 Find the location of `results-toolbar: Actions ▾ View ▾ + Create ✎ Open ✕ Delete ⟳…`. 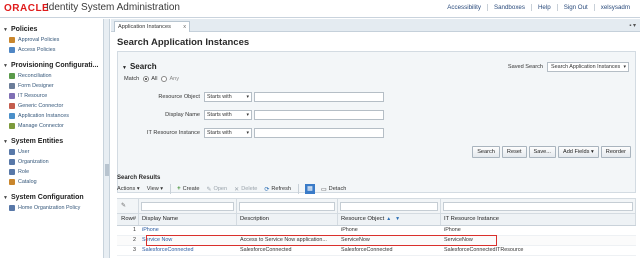

results-toolbar: Actions ▾ View ▾ + Create ✎ Open ✕ Delete ⟳… is located at coordinates (376, 189).